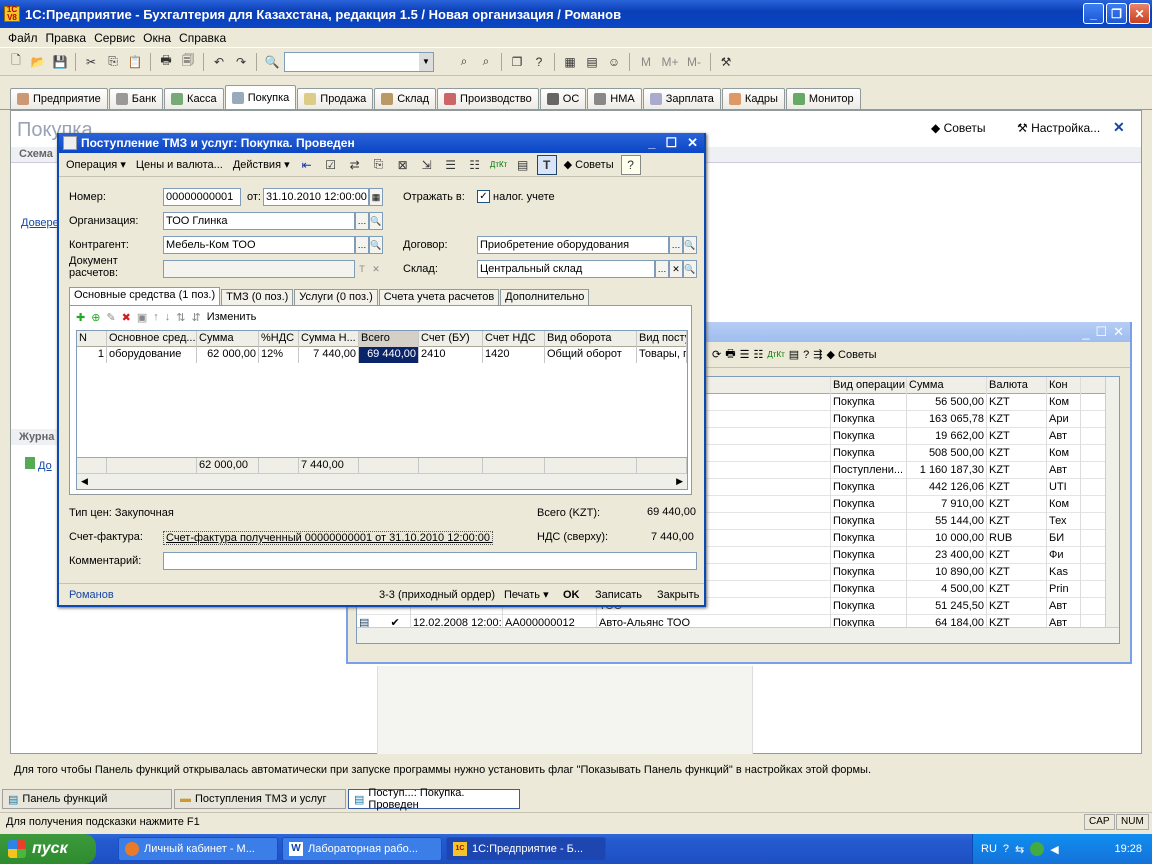 The image size is (1152, 864). I want to click on table-cell: 12%, so click(279, 355).